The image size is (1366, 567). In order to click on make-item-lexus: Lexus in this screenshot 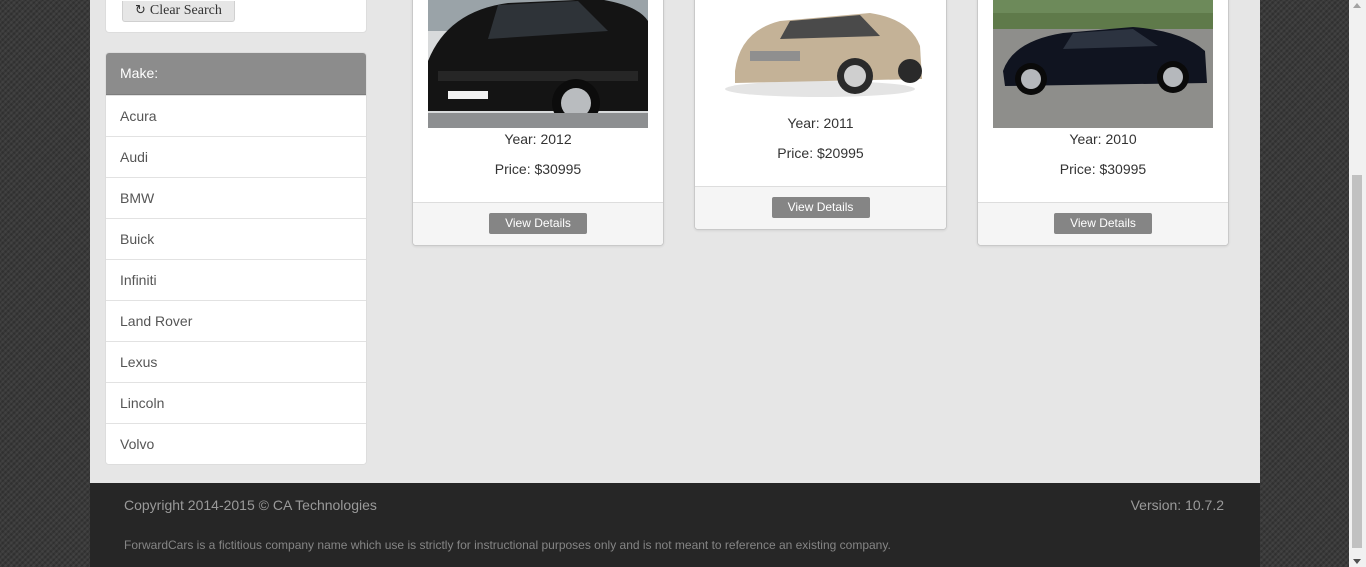, I will do `click(236, 361)`.